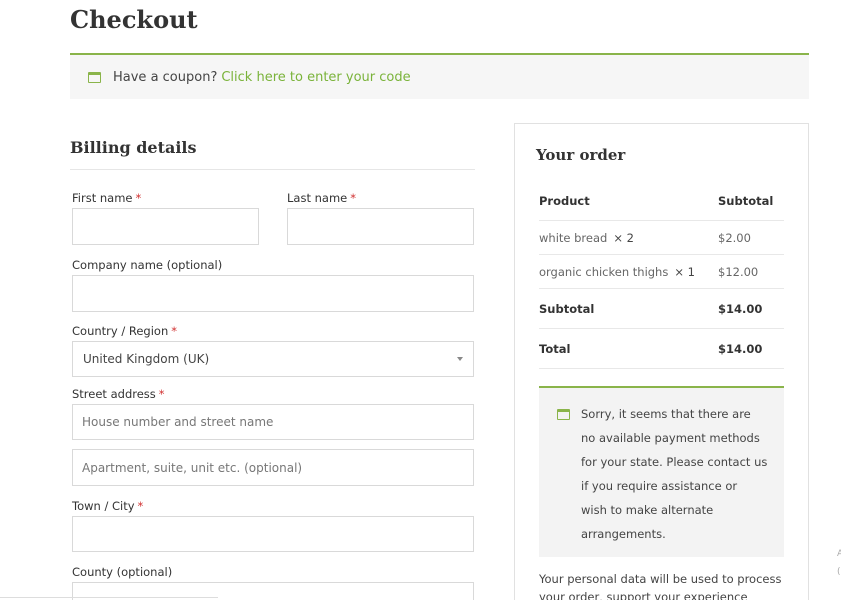 The image size is (841, 600). Describe the element at coordinates (273, 467) in the screenshot. I see `apartment-input` at that location.